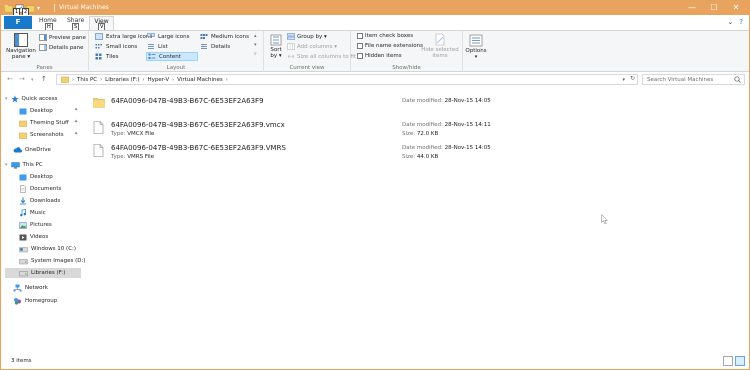 The image size is (750, 370). I want to click on nav-windows-c: Windows 10 (C:), so click(47, 249).